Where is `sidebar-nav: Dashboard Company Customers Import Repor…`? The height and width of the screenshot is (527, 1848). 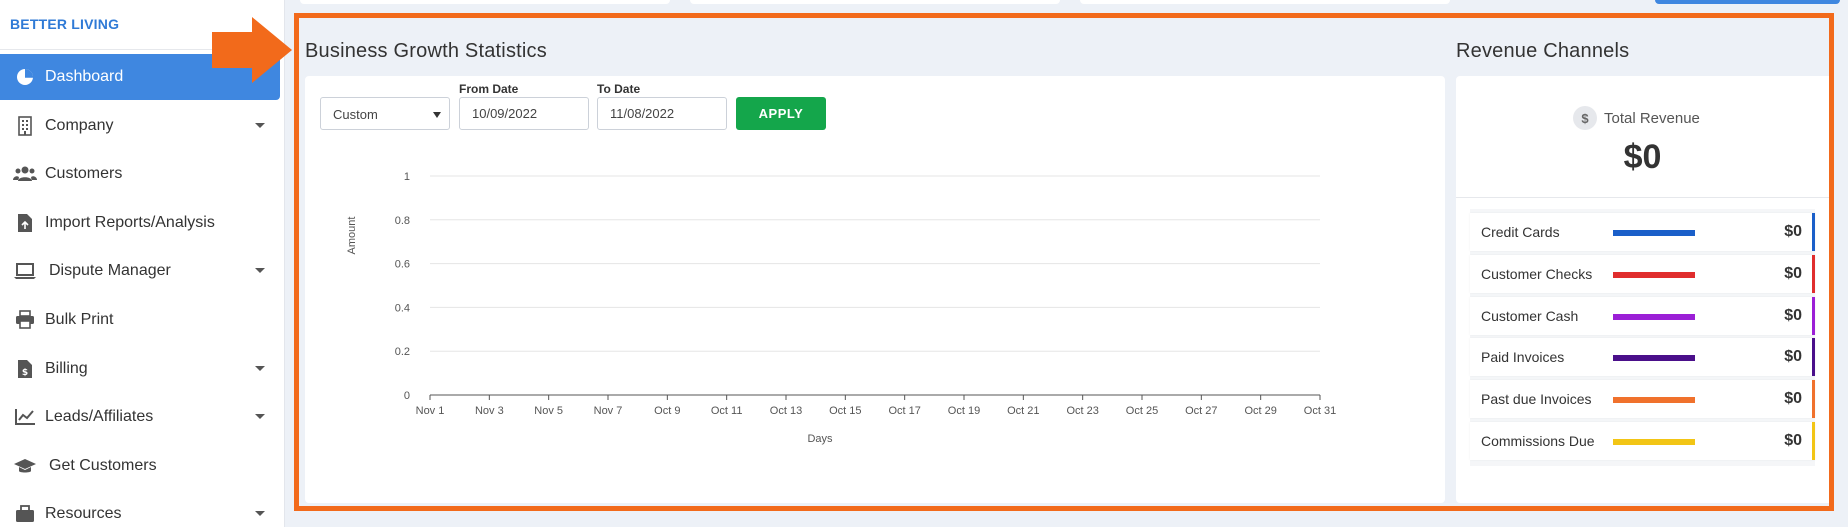
sidebar-nav: Dashboard Company Customers Import Repor… is located at coordinates (142, 290).